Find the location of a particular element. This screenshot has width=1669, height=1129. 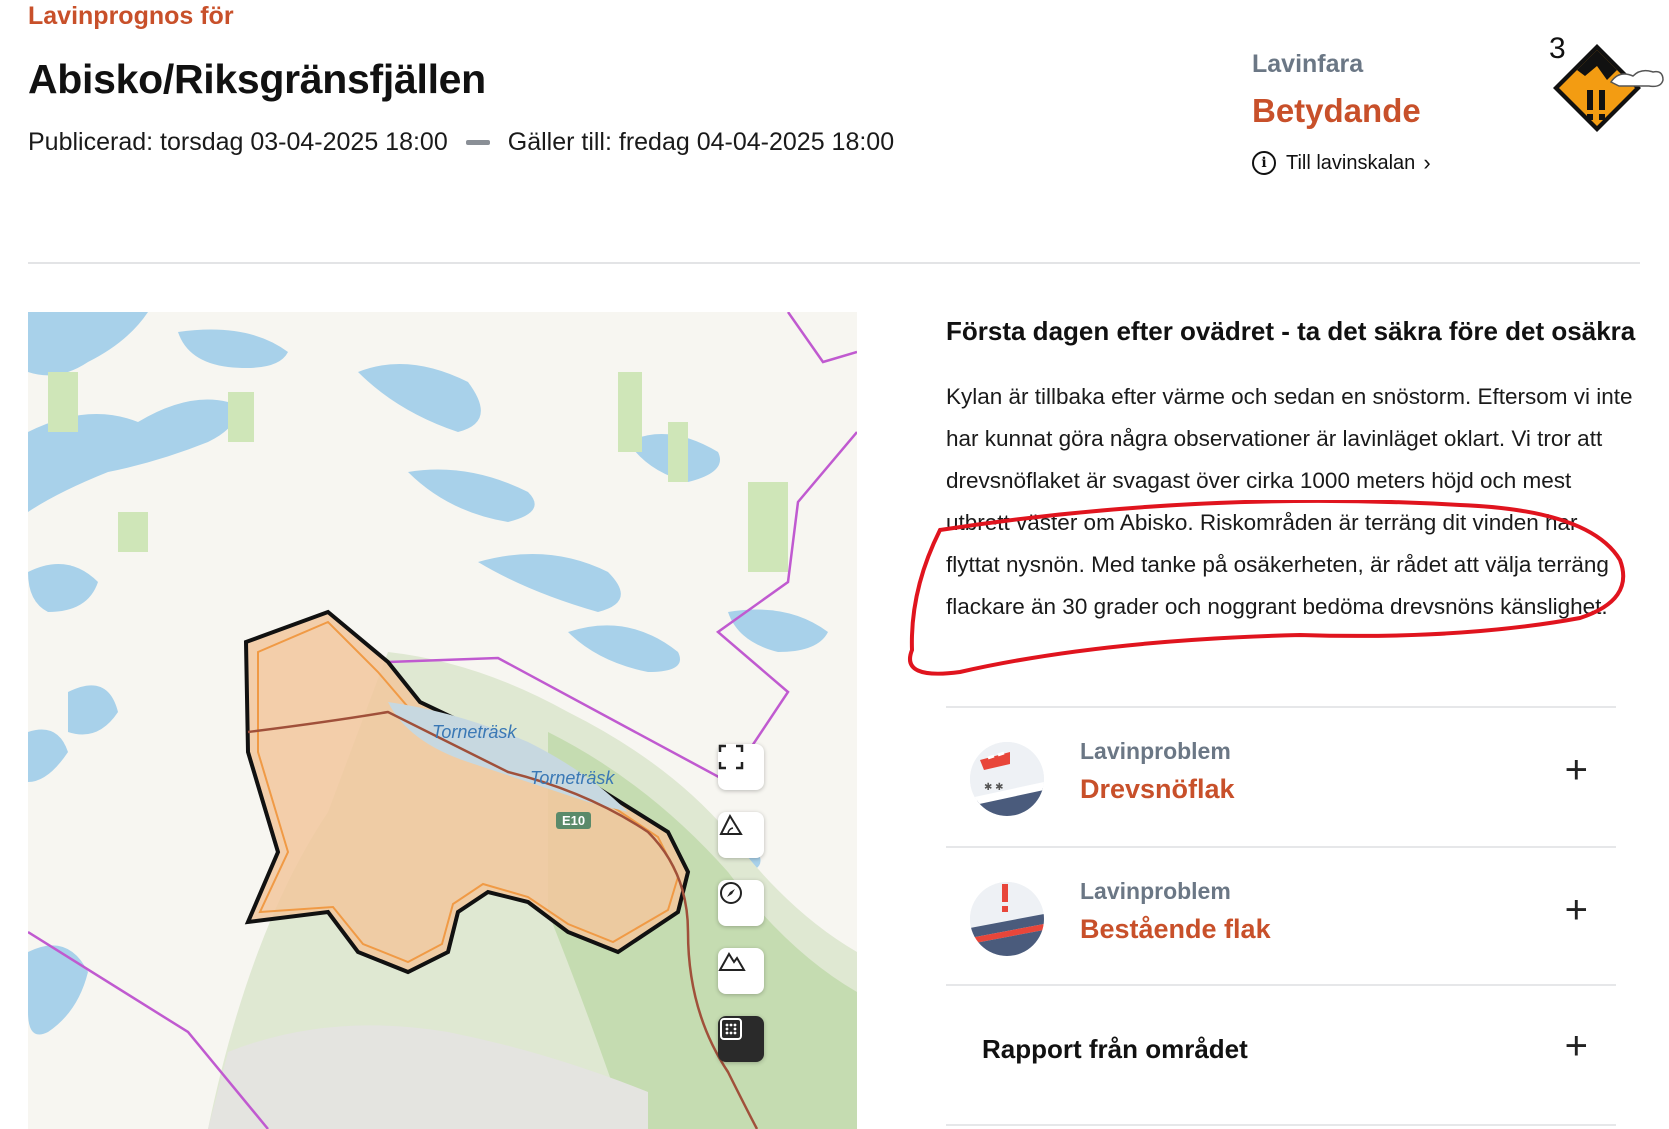

slope-icon is located at coordinates (731, 824).